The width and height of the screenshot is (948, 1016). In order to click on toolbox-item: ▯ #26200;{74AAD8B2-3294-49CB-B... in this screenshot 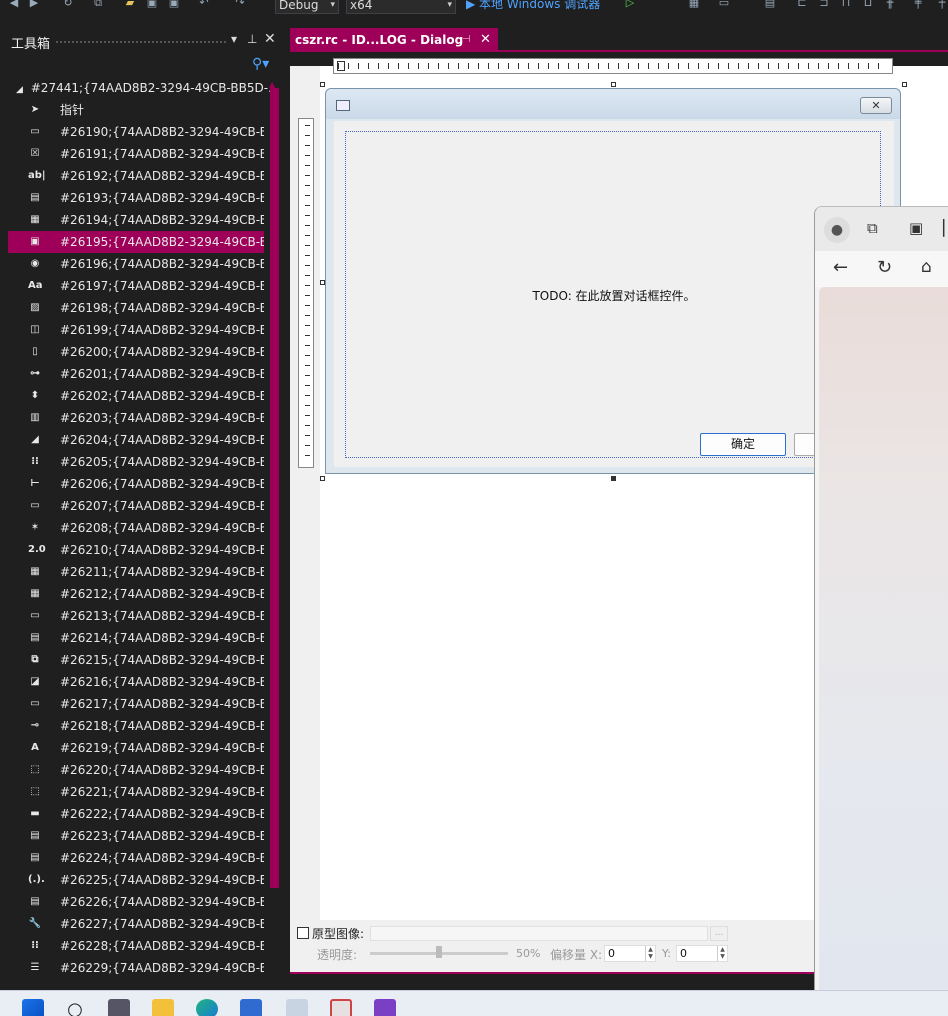, I will do `click(136, 352)`.